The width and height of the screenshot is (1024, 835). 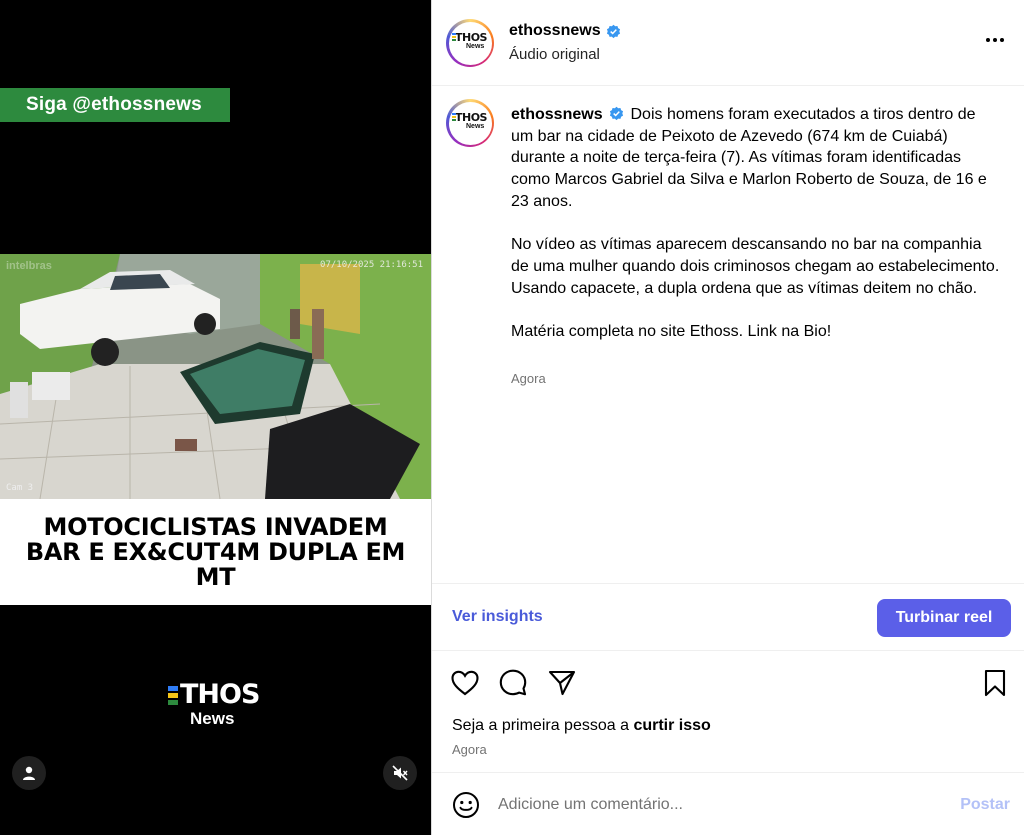 I want to click on ethos-news-logo: THOS News, so click(x=223, y=704).